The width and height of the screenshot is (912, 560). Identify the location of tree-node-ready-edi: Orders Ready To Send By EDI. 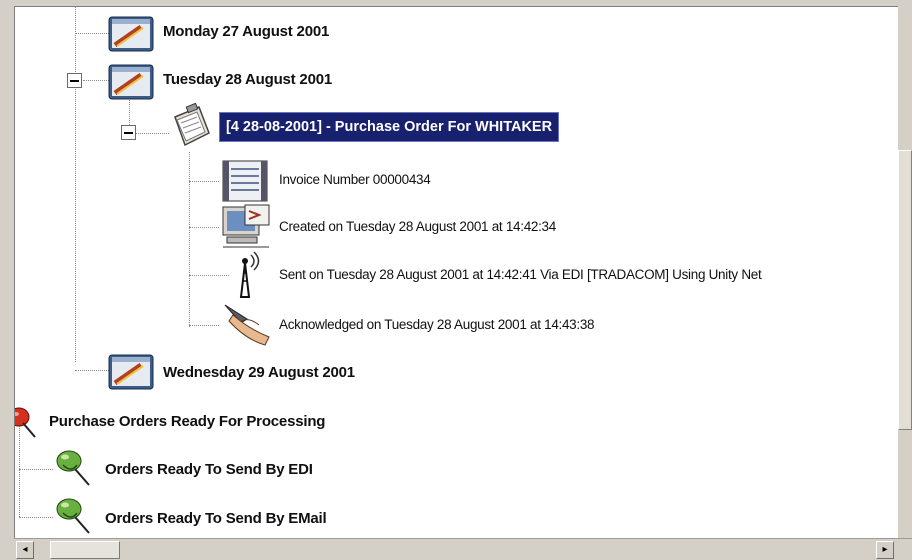
(209, 469).